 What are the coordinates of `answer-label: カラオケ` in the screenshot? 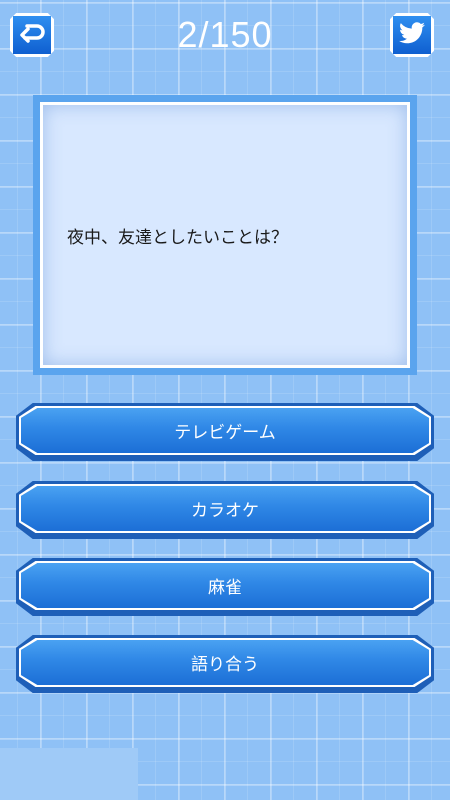 It's located at (225, 511).